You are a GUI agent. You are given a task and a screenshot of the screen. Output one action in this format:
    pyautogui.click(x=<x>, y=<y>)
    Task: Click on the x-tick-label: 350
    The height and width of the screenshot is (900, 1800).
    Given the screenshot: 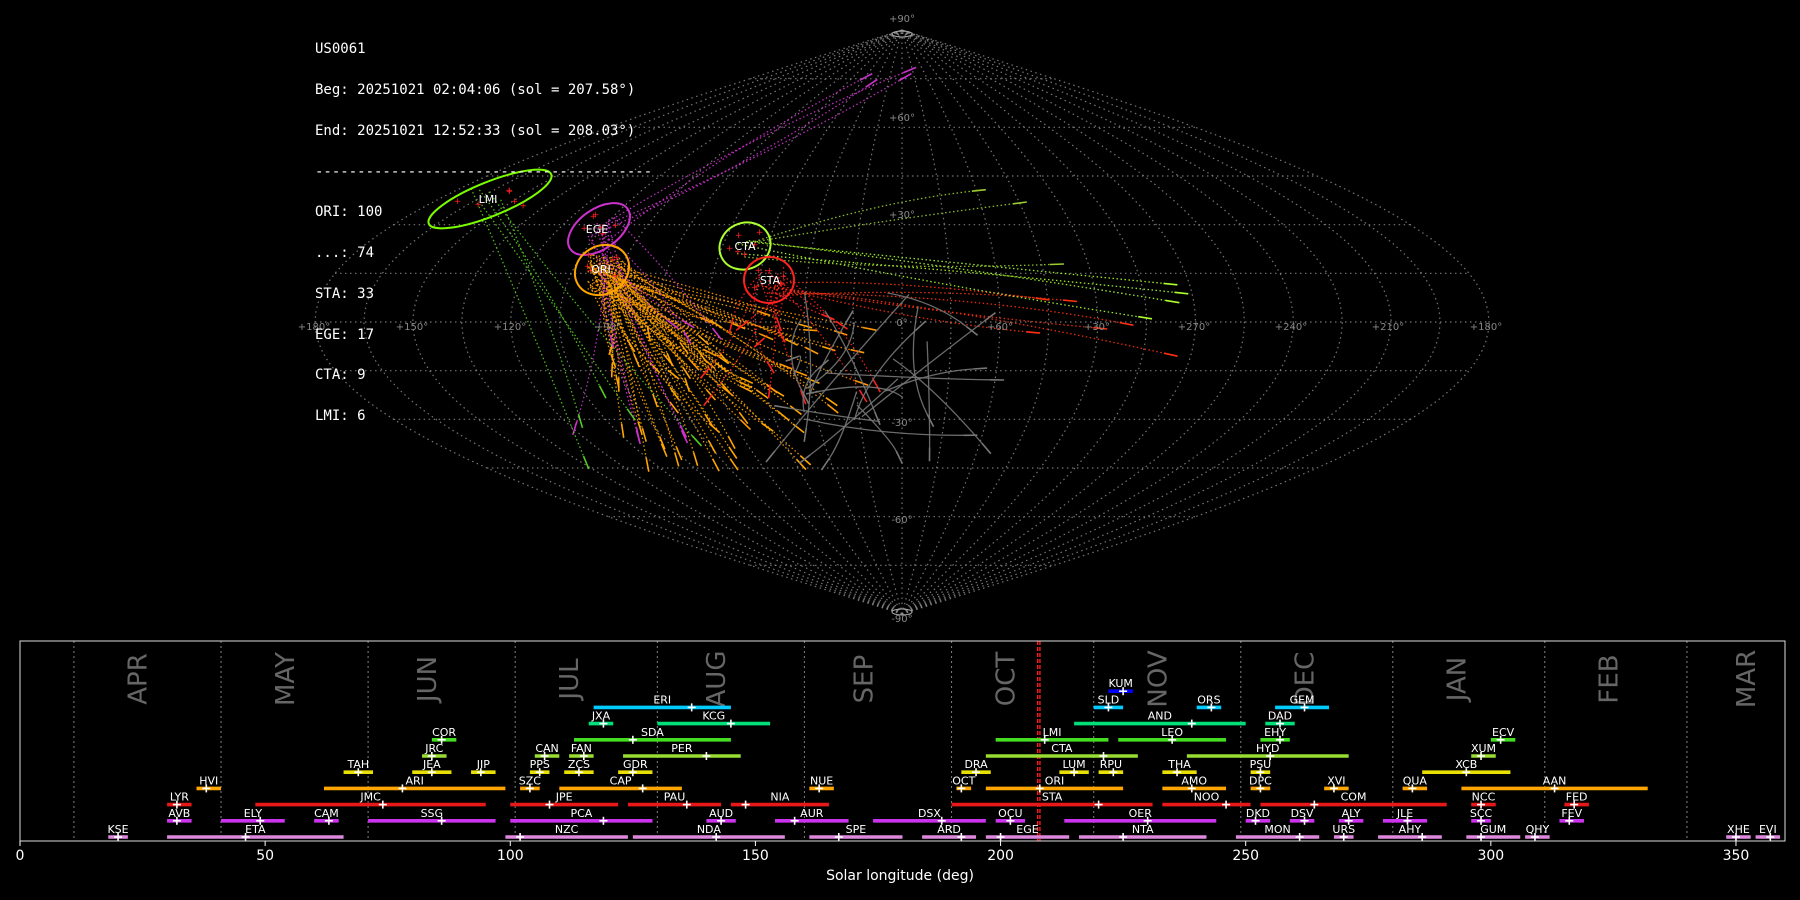 What is the action you would take?
    pyautogui.click(x=1736, y=856)
    